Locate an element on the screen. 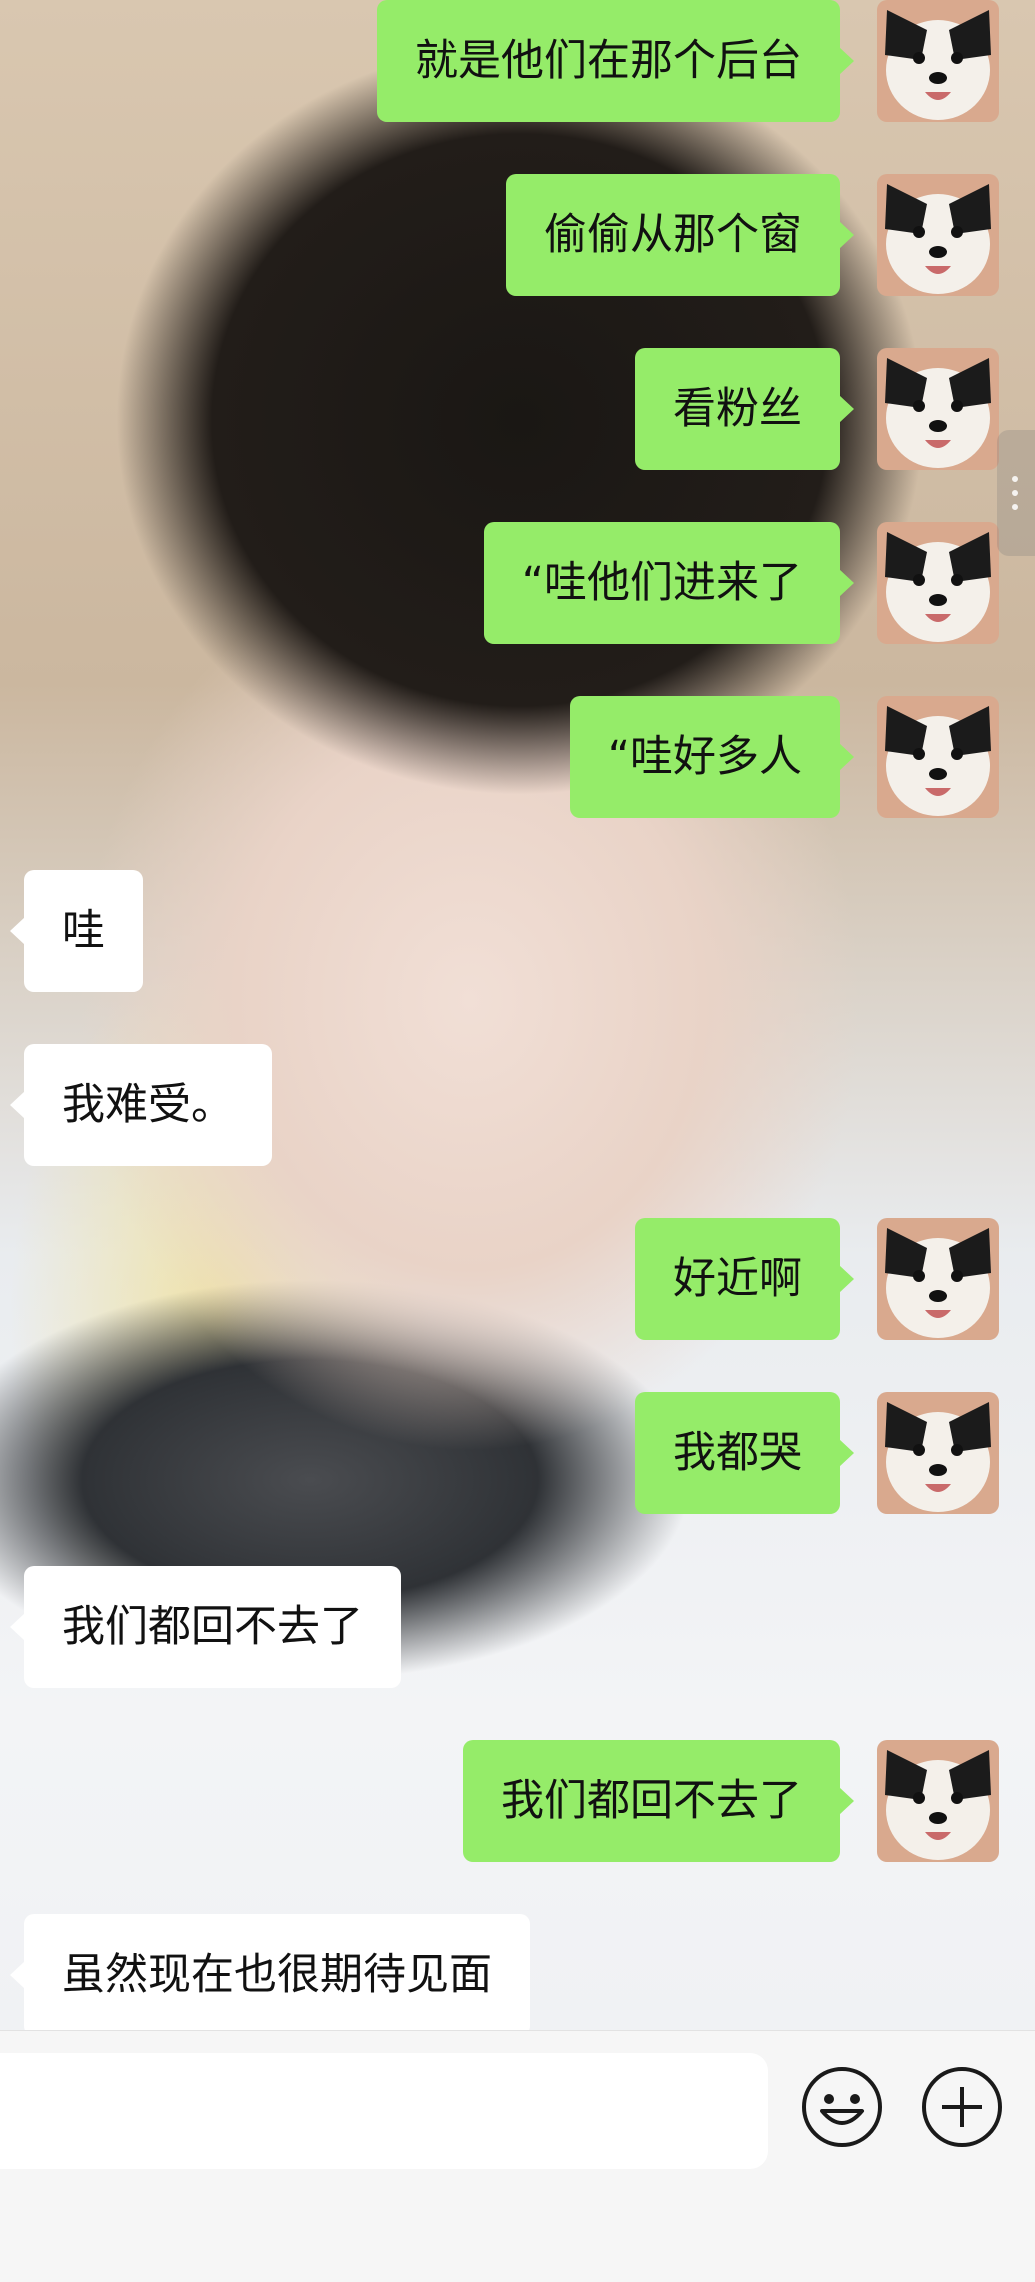 The image size is (1035, 2282). message-bubble: “哇好多人 is located at coordinates (712, 757).